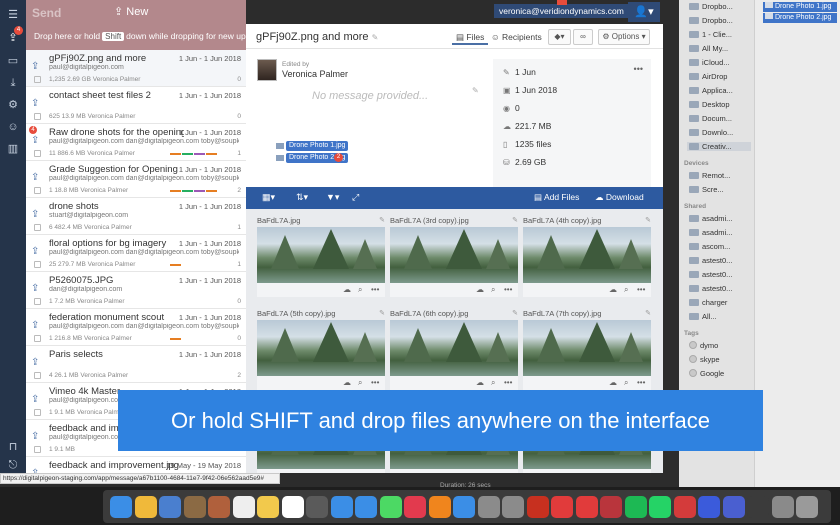  I want to click on tab-files: ▤ Files, so click(470, 37).